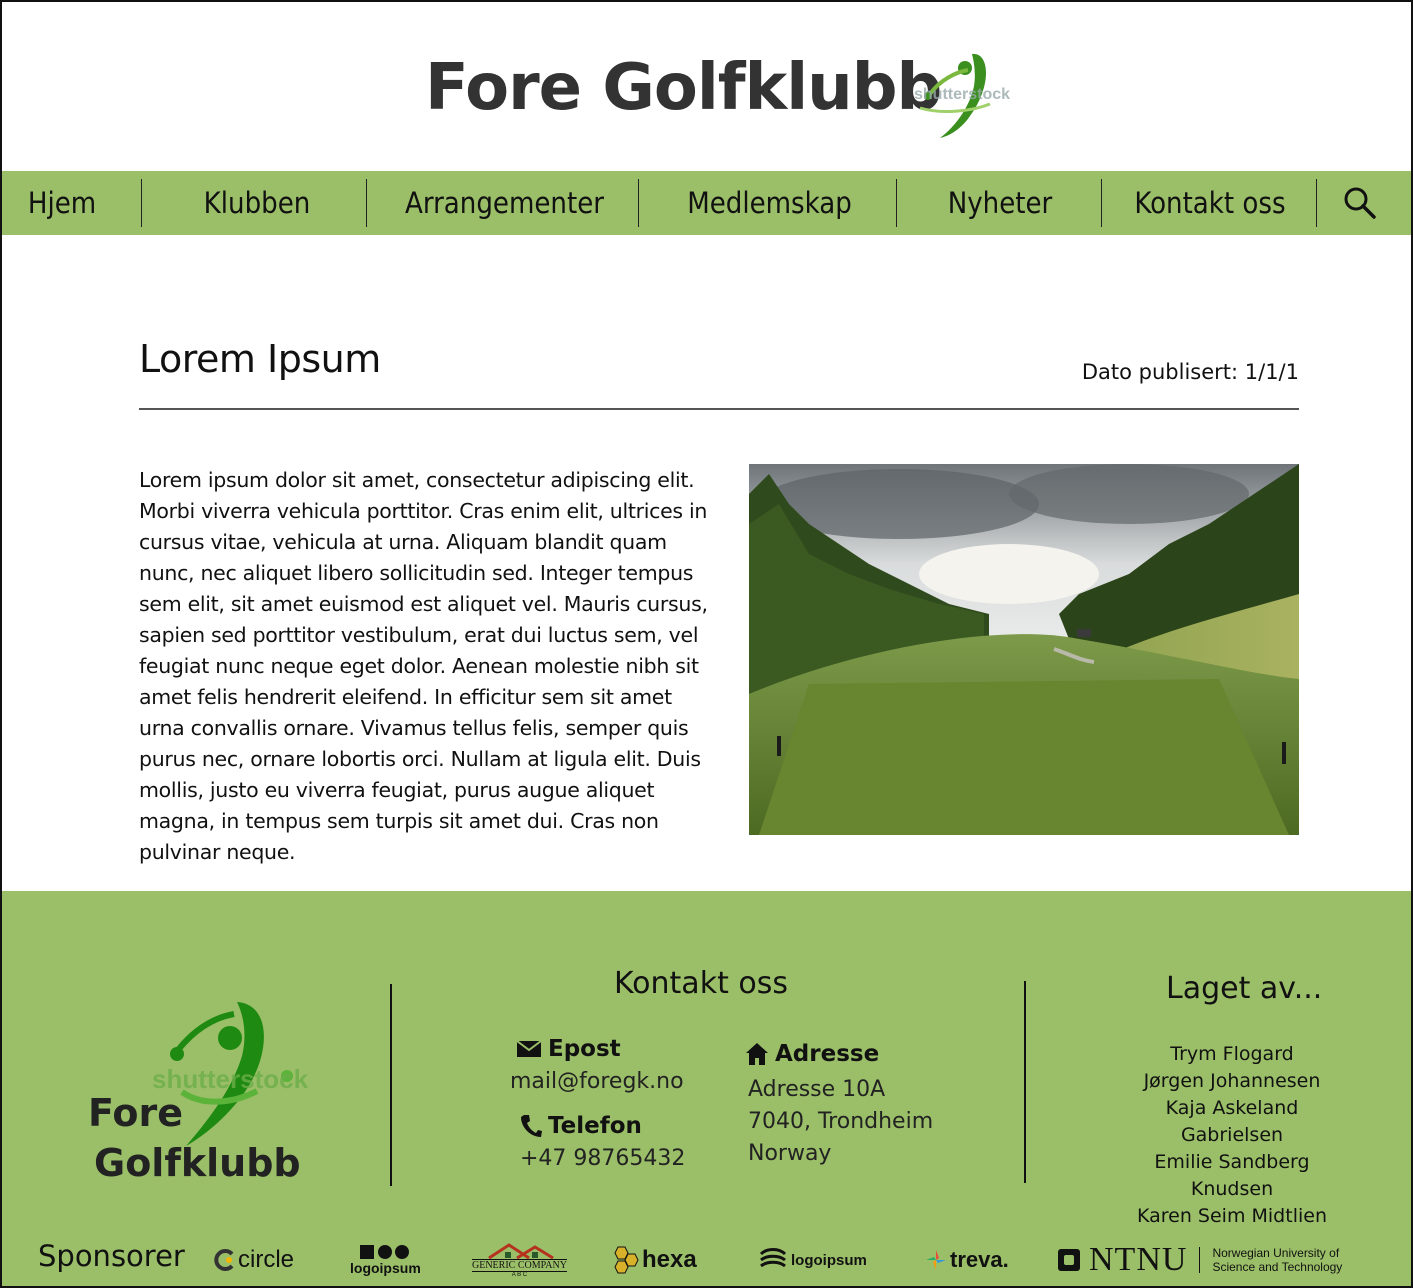 This screenshot has height=1288, width=1413. Describe the element at coordinates (266, 1259) in the screenshot. I see `sponsor-circle-text: circle` at that location.